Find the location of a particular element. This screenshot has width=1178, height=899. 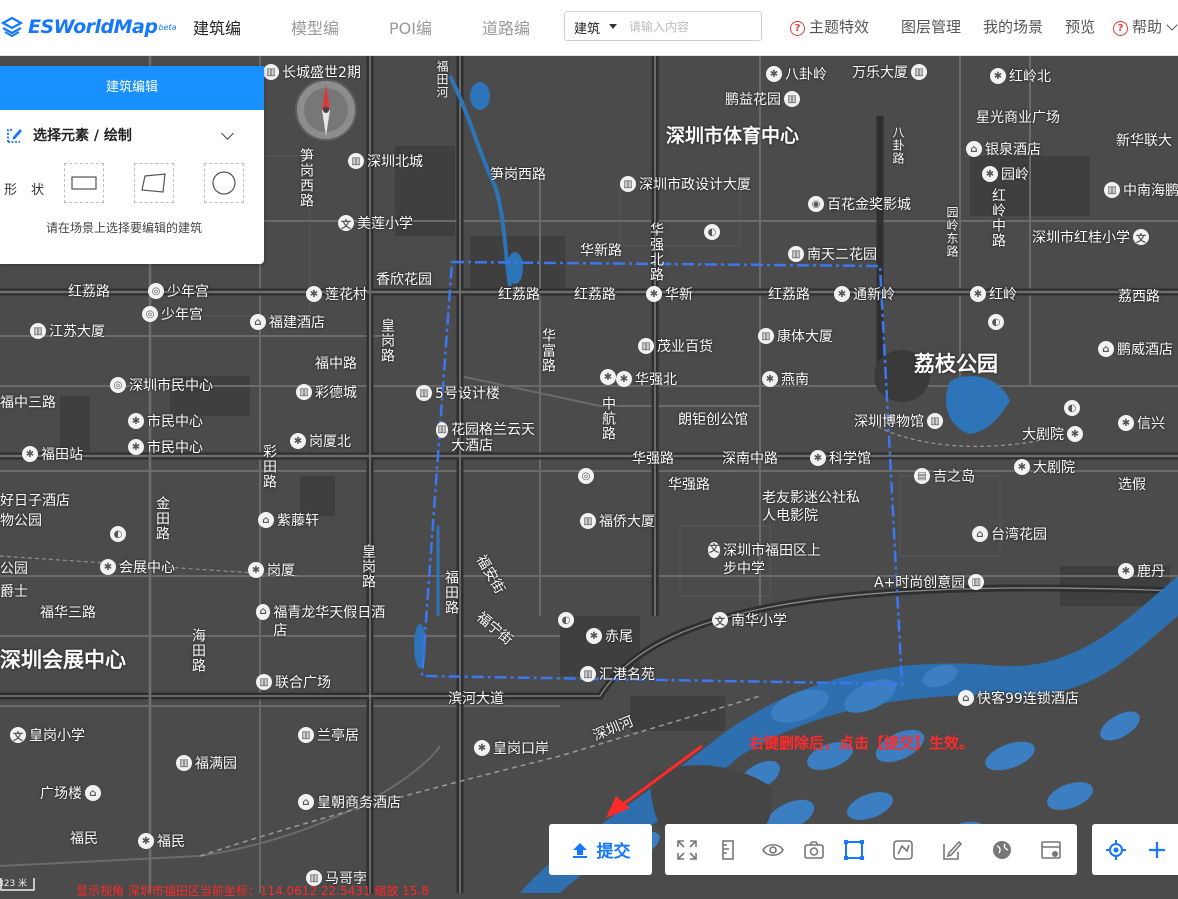

poi-hotel: ⌂ 银泉酒店 is located at coordinates (1003, 149).